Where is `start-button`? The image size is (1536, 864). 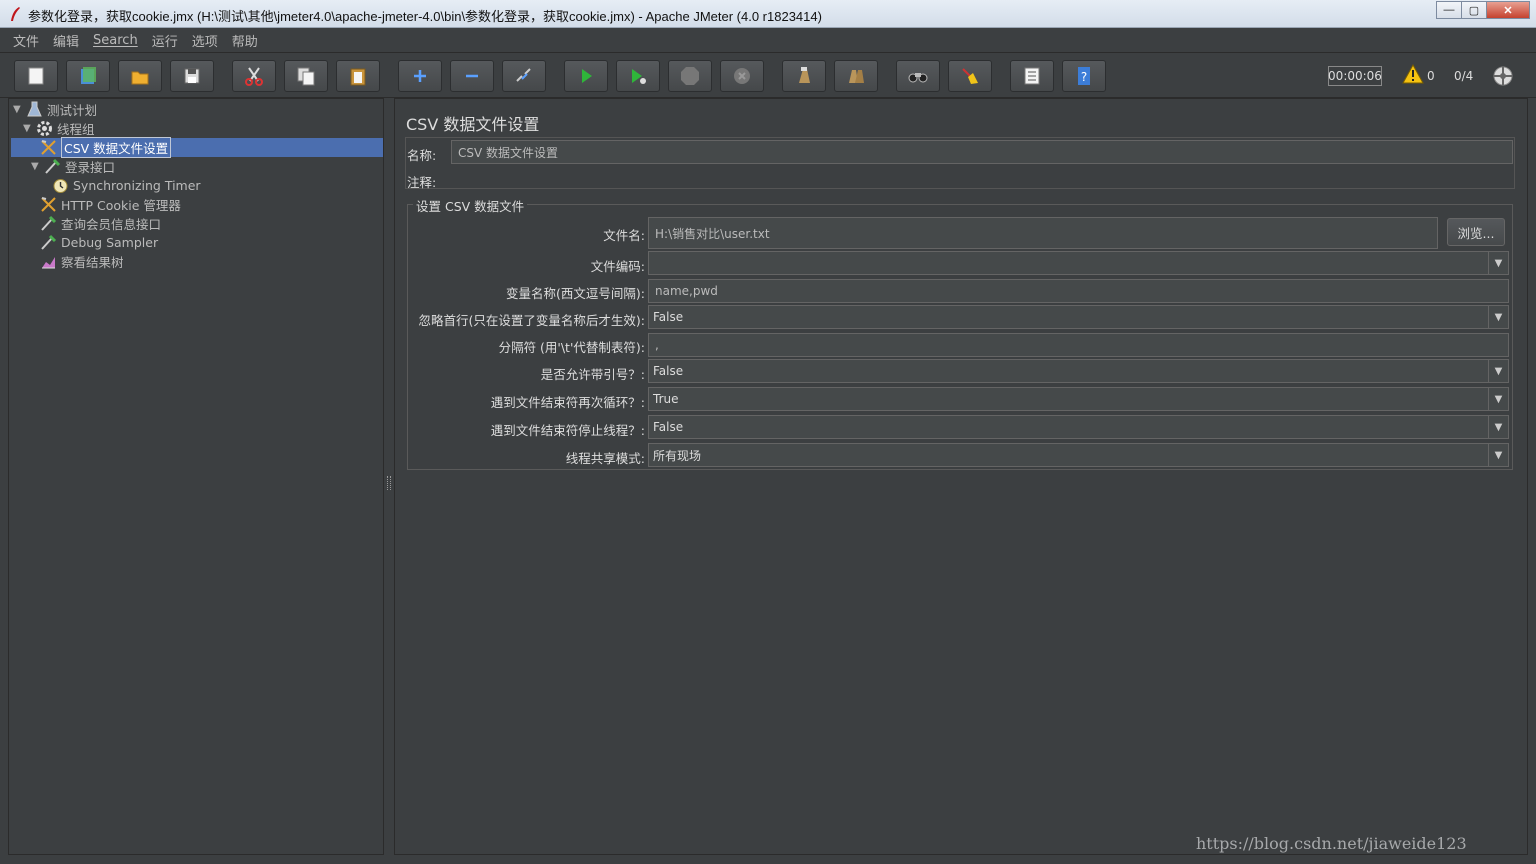 start-button is located at coordinates (586, 76).